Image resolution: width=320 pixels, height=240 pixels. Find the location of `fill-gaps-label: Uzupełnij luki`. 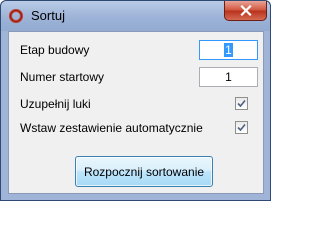

fill-gaps-label: Uzupełnij luki is located at coordinates (55, 104).